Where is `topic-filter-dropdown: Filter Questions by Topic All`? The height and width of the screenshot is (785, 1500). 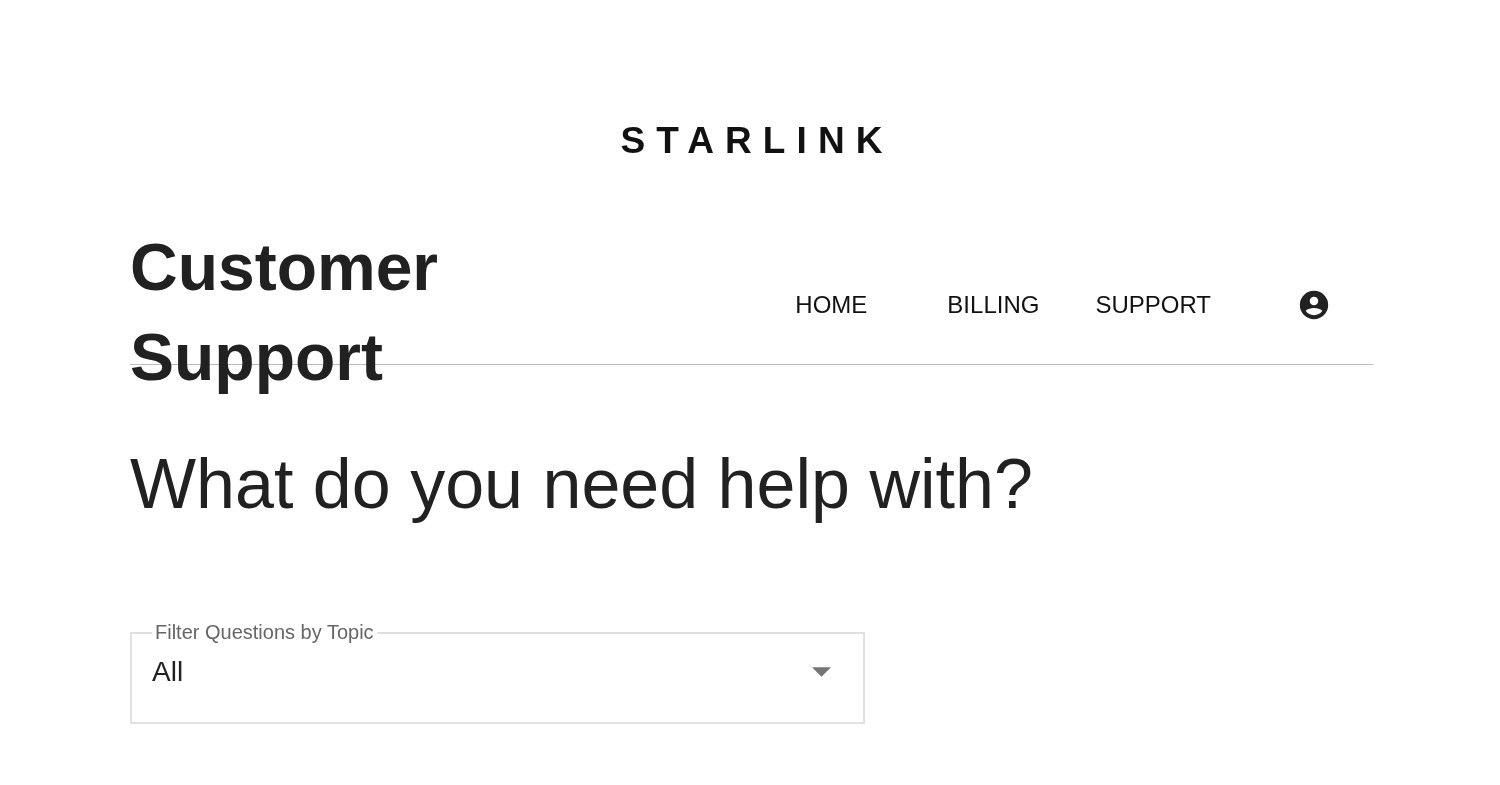
topic-filter-dropdown: Filter Questions by Topic All is located at coordinates (497, 672).